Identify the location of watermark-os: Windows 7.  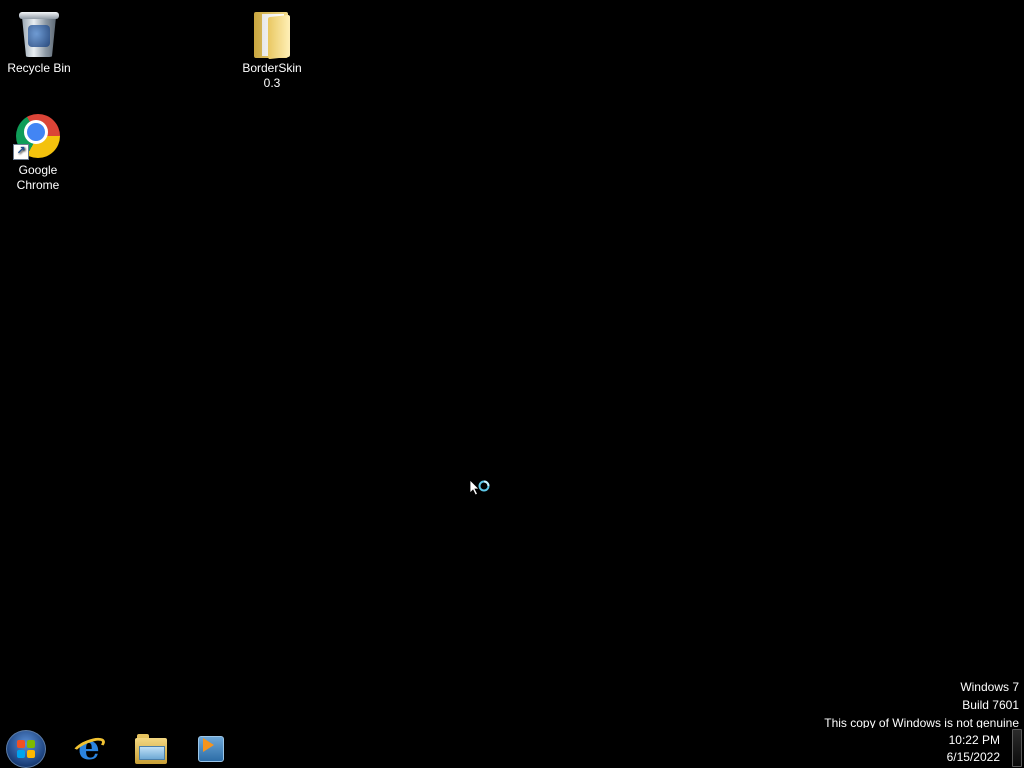
(989, 687).